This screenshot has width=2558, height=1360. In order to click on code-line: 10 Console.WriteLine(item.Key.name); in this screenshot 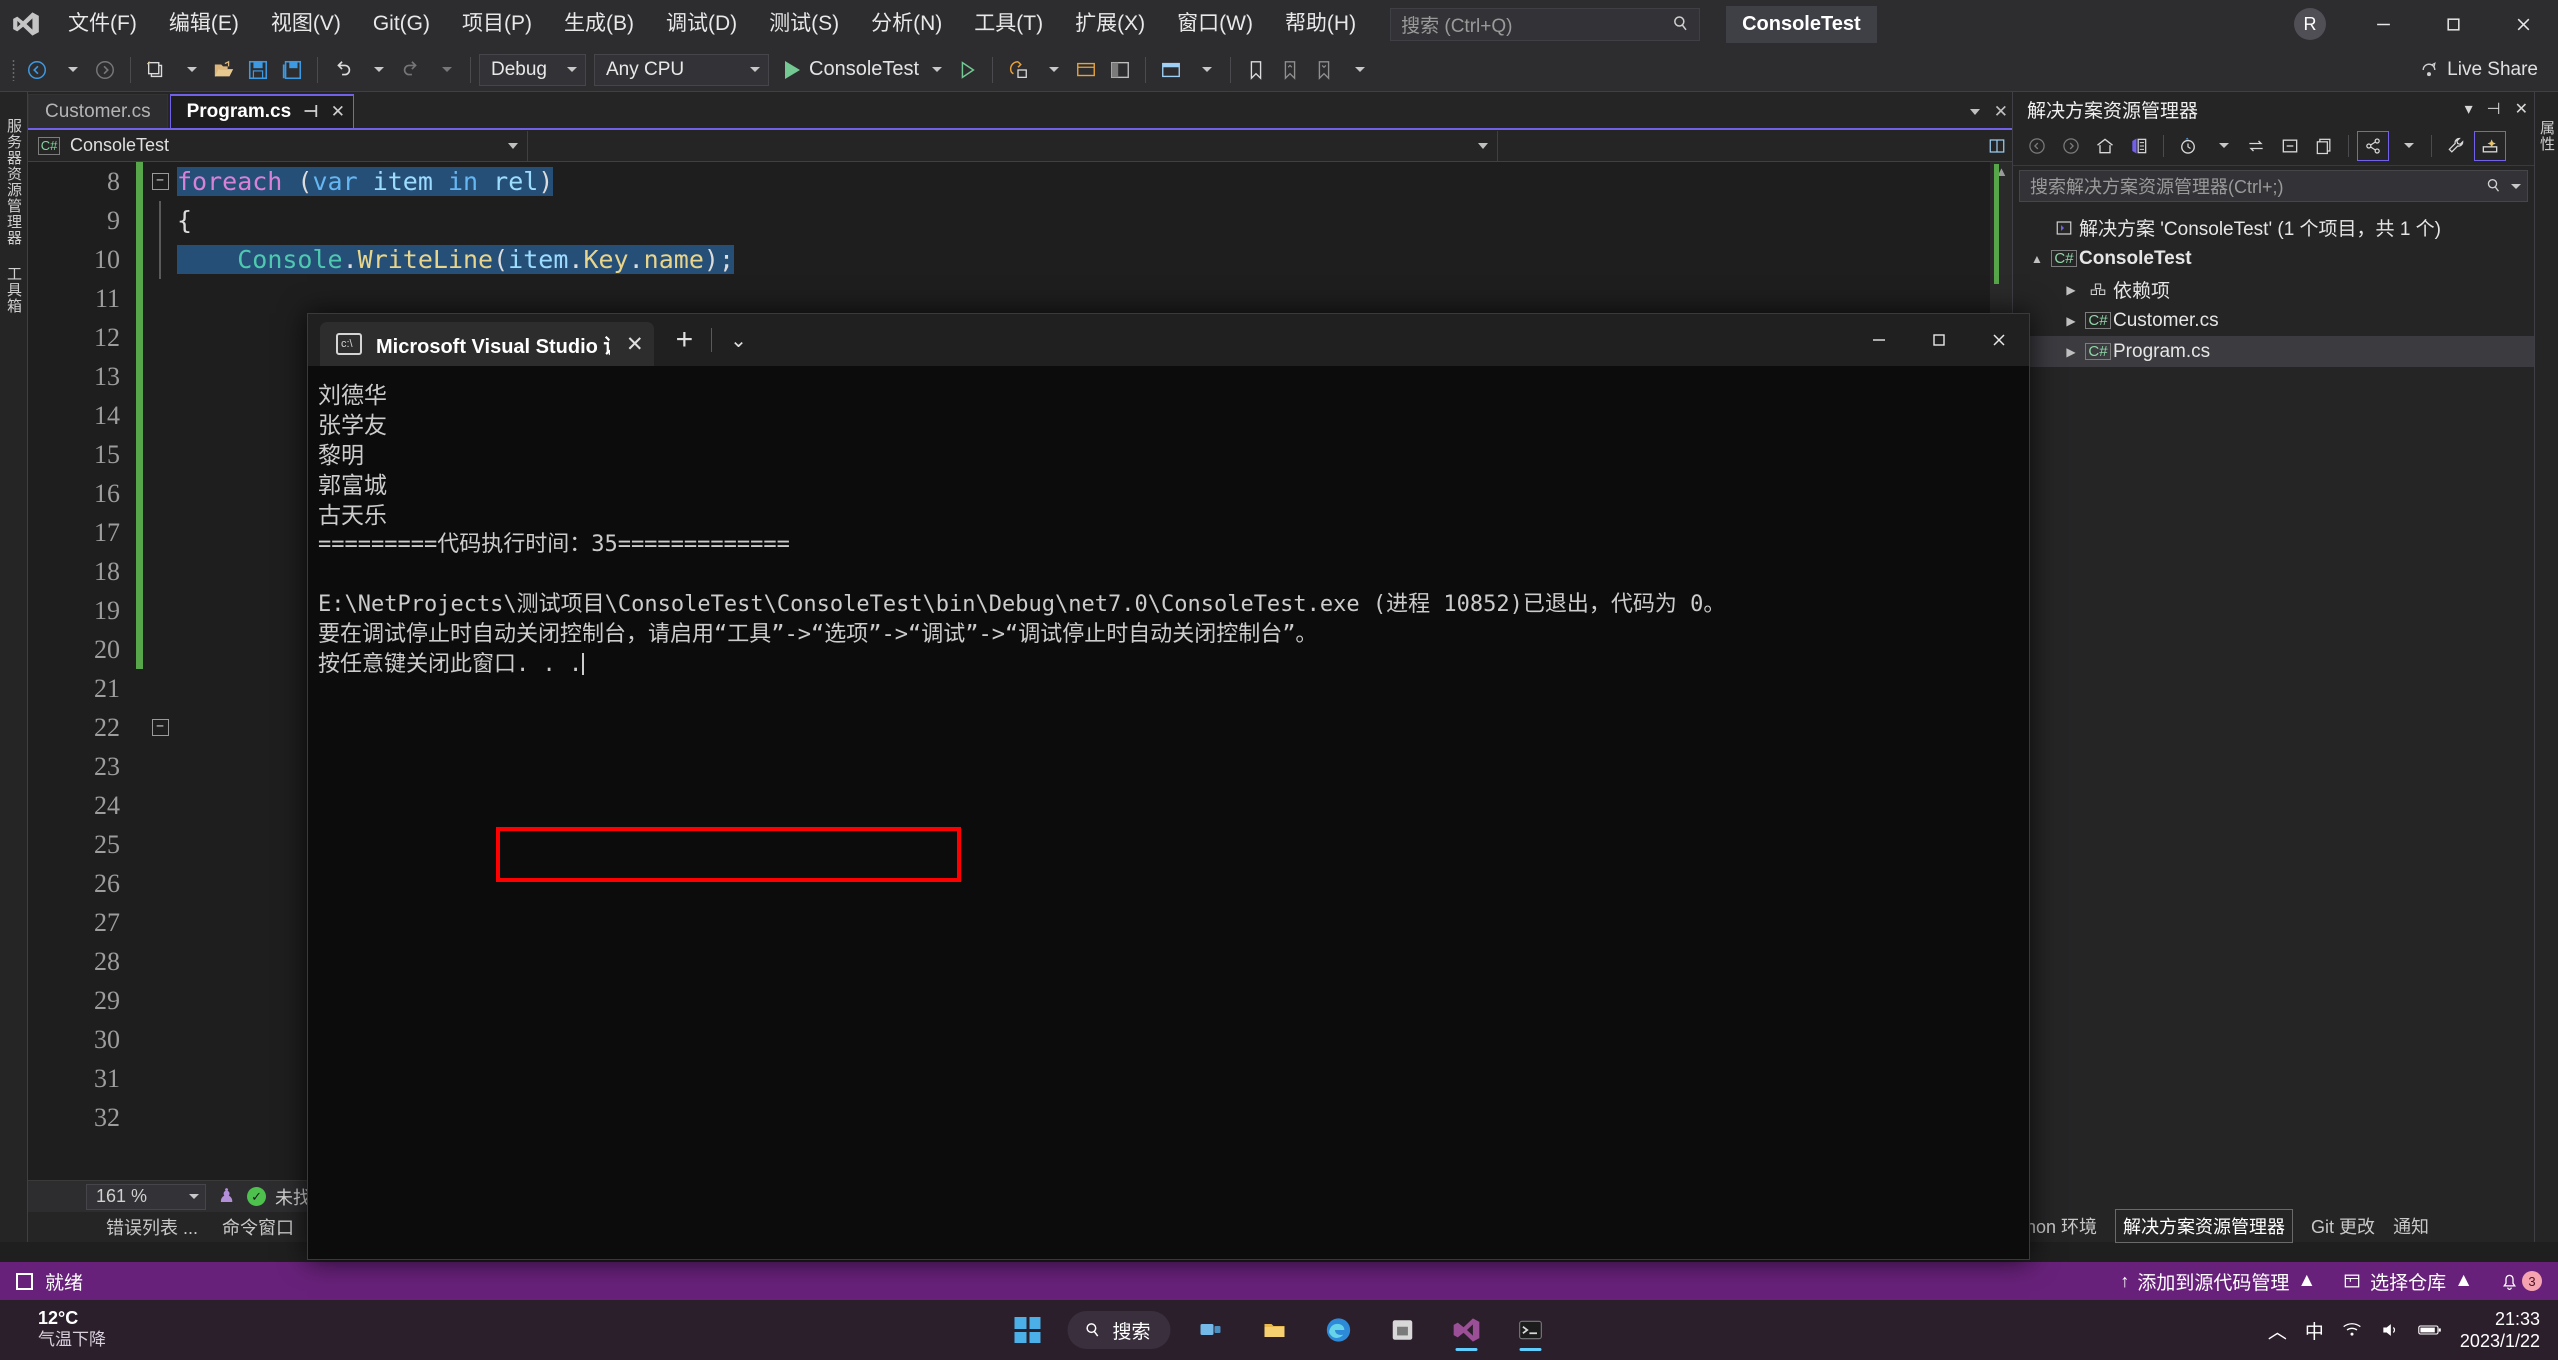, I will do `click(1020, 259)`.